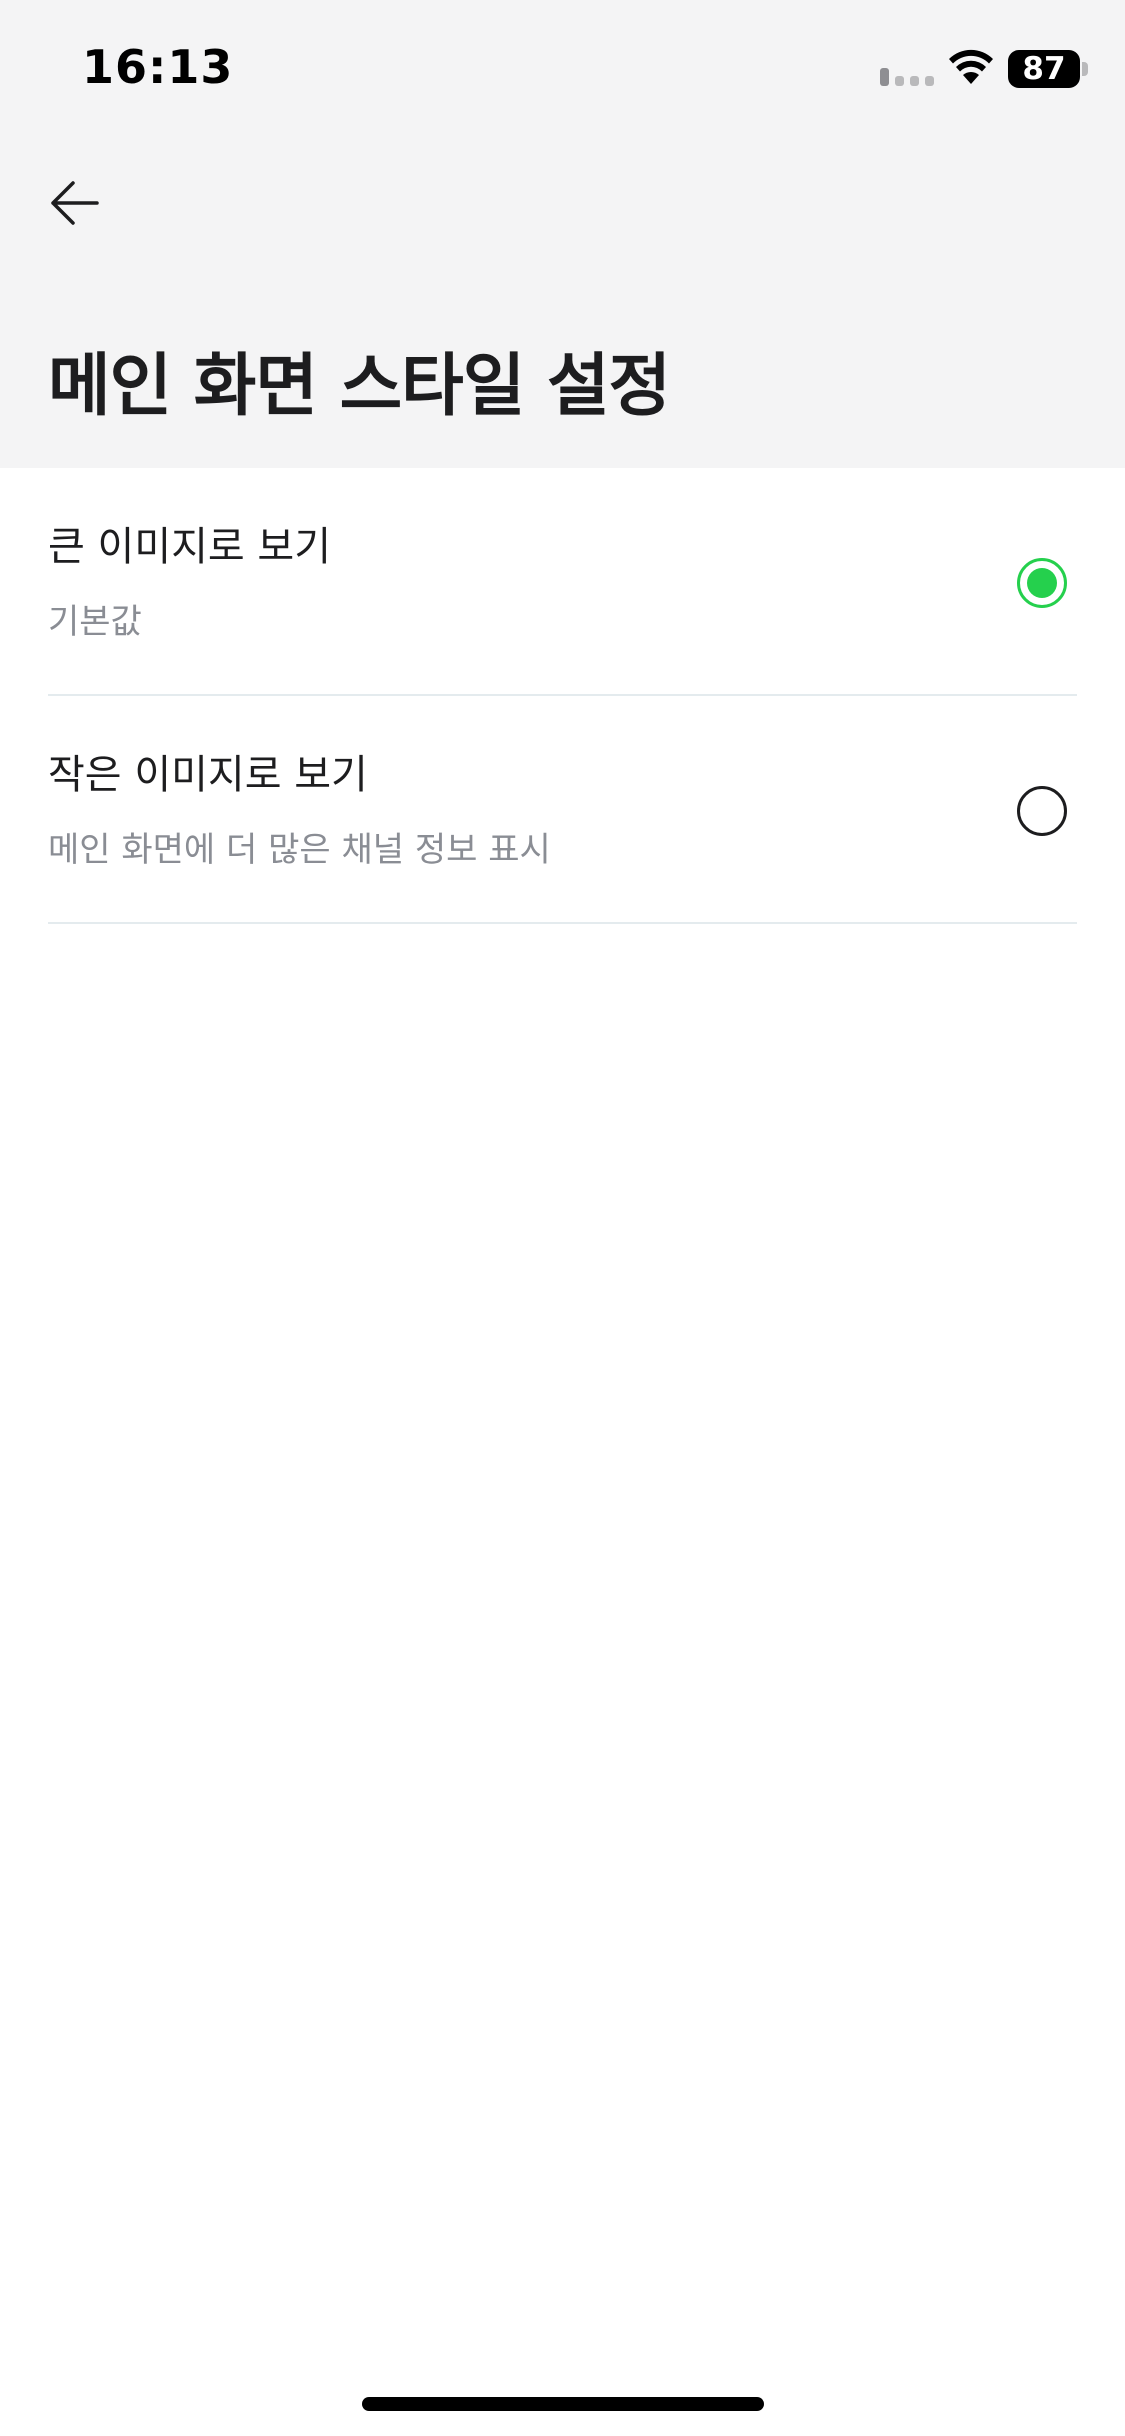  What do you see at coordinates (158, 67) in the screenshot?
I see `status-time: 16:13` at bounding box center [158, 67].